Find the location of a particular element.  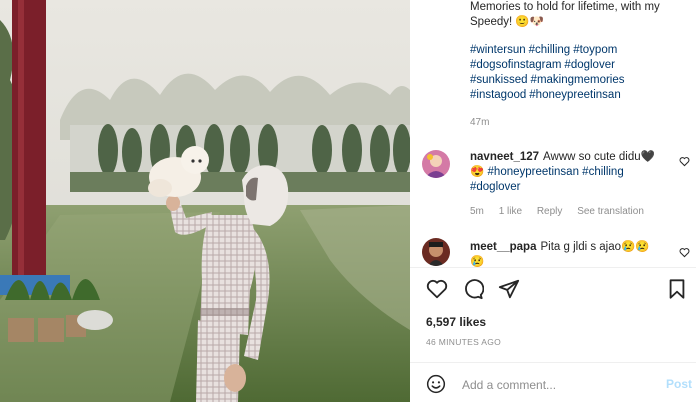

see-translation-button: See translation is located at coordinates (610, 211).